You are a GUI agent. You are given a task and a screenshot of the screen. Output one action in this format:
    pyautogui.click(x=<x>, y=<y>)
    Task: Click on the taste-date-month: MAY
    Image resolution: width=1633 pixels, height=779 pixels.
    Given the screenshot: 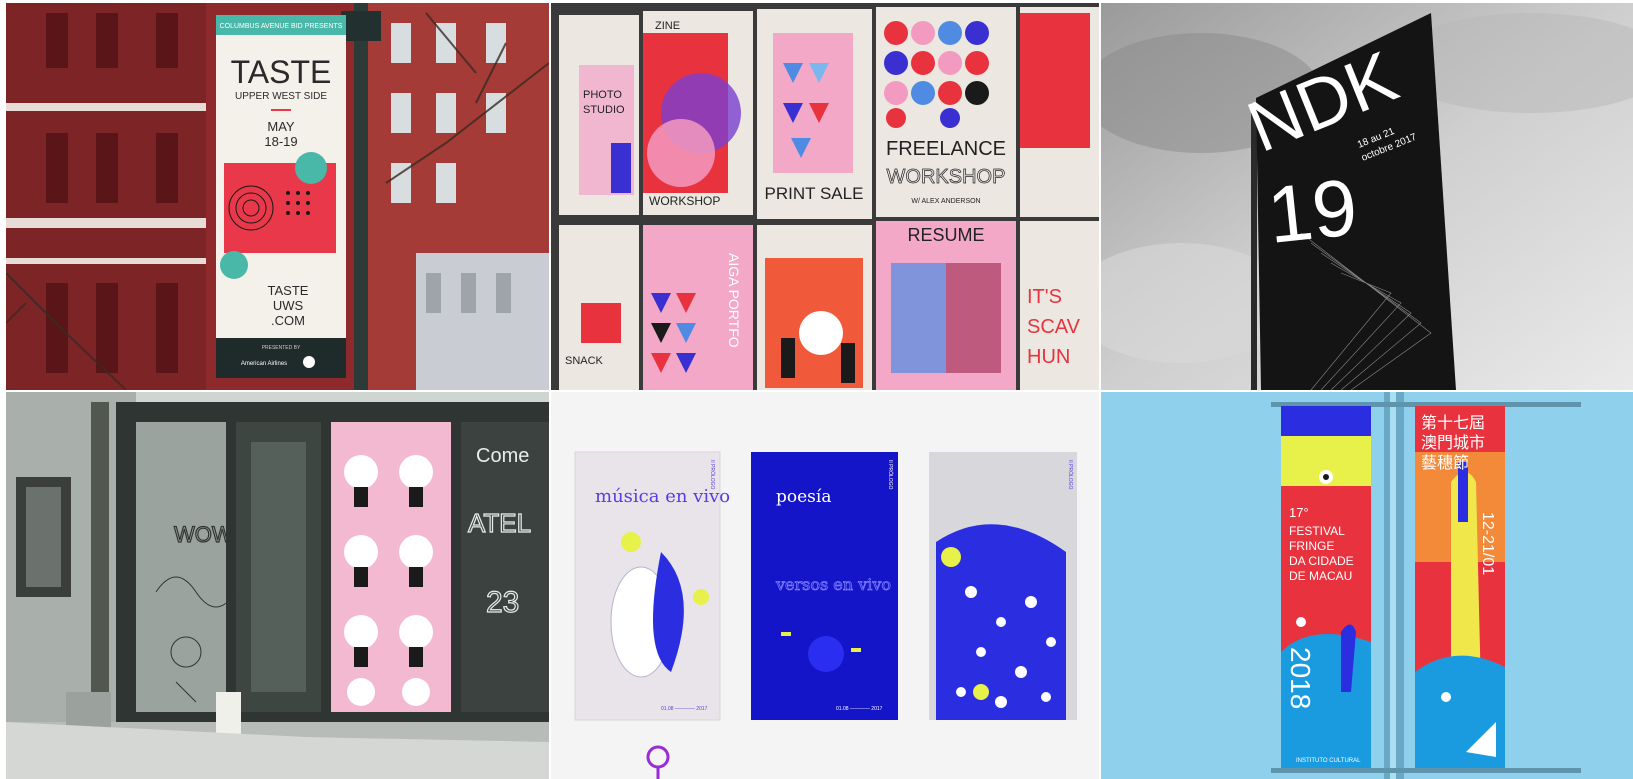 What is the action you would take?
    pyautogui.click(x=281, y=126)
    